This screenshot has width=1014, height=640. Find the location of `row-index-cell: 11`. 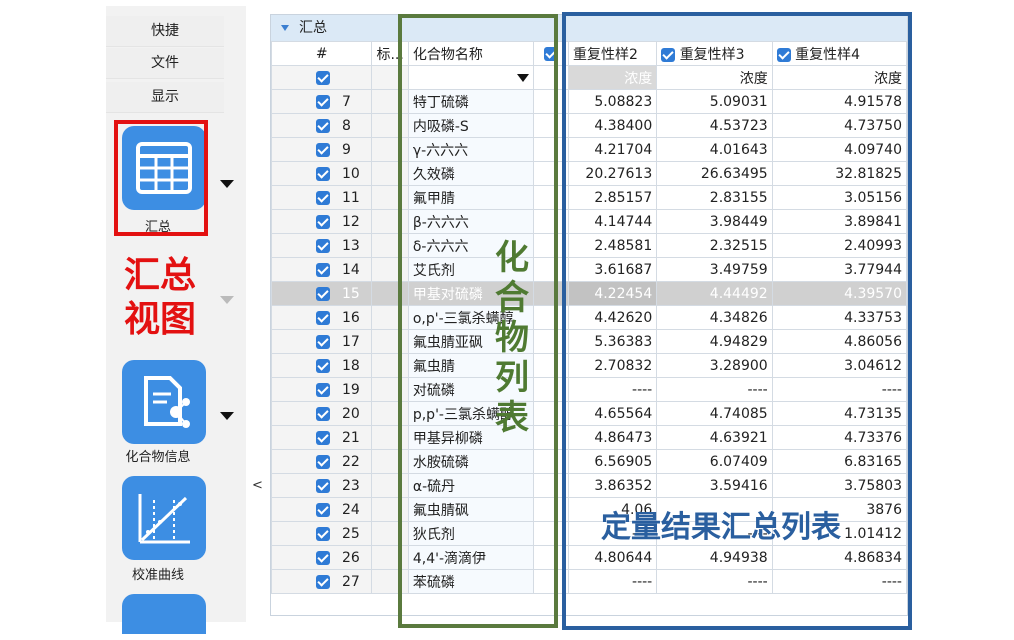

row-index-cell: 11 is located at coordinates (322, 197).